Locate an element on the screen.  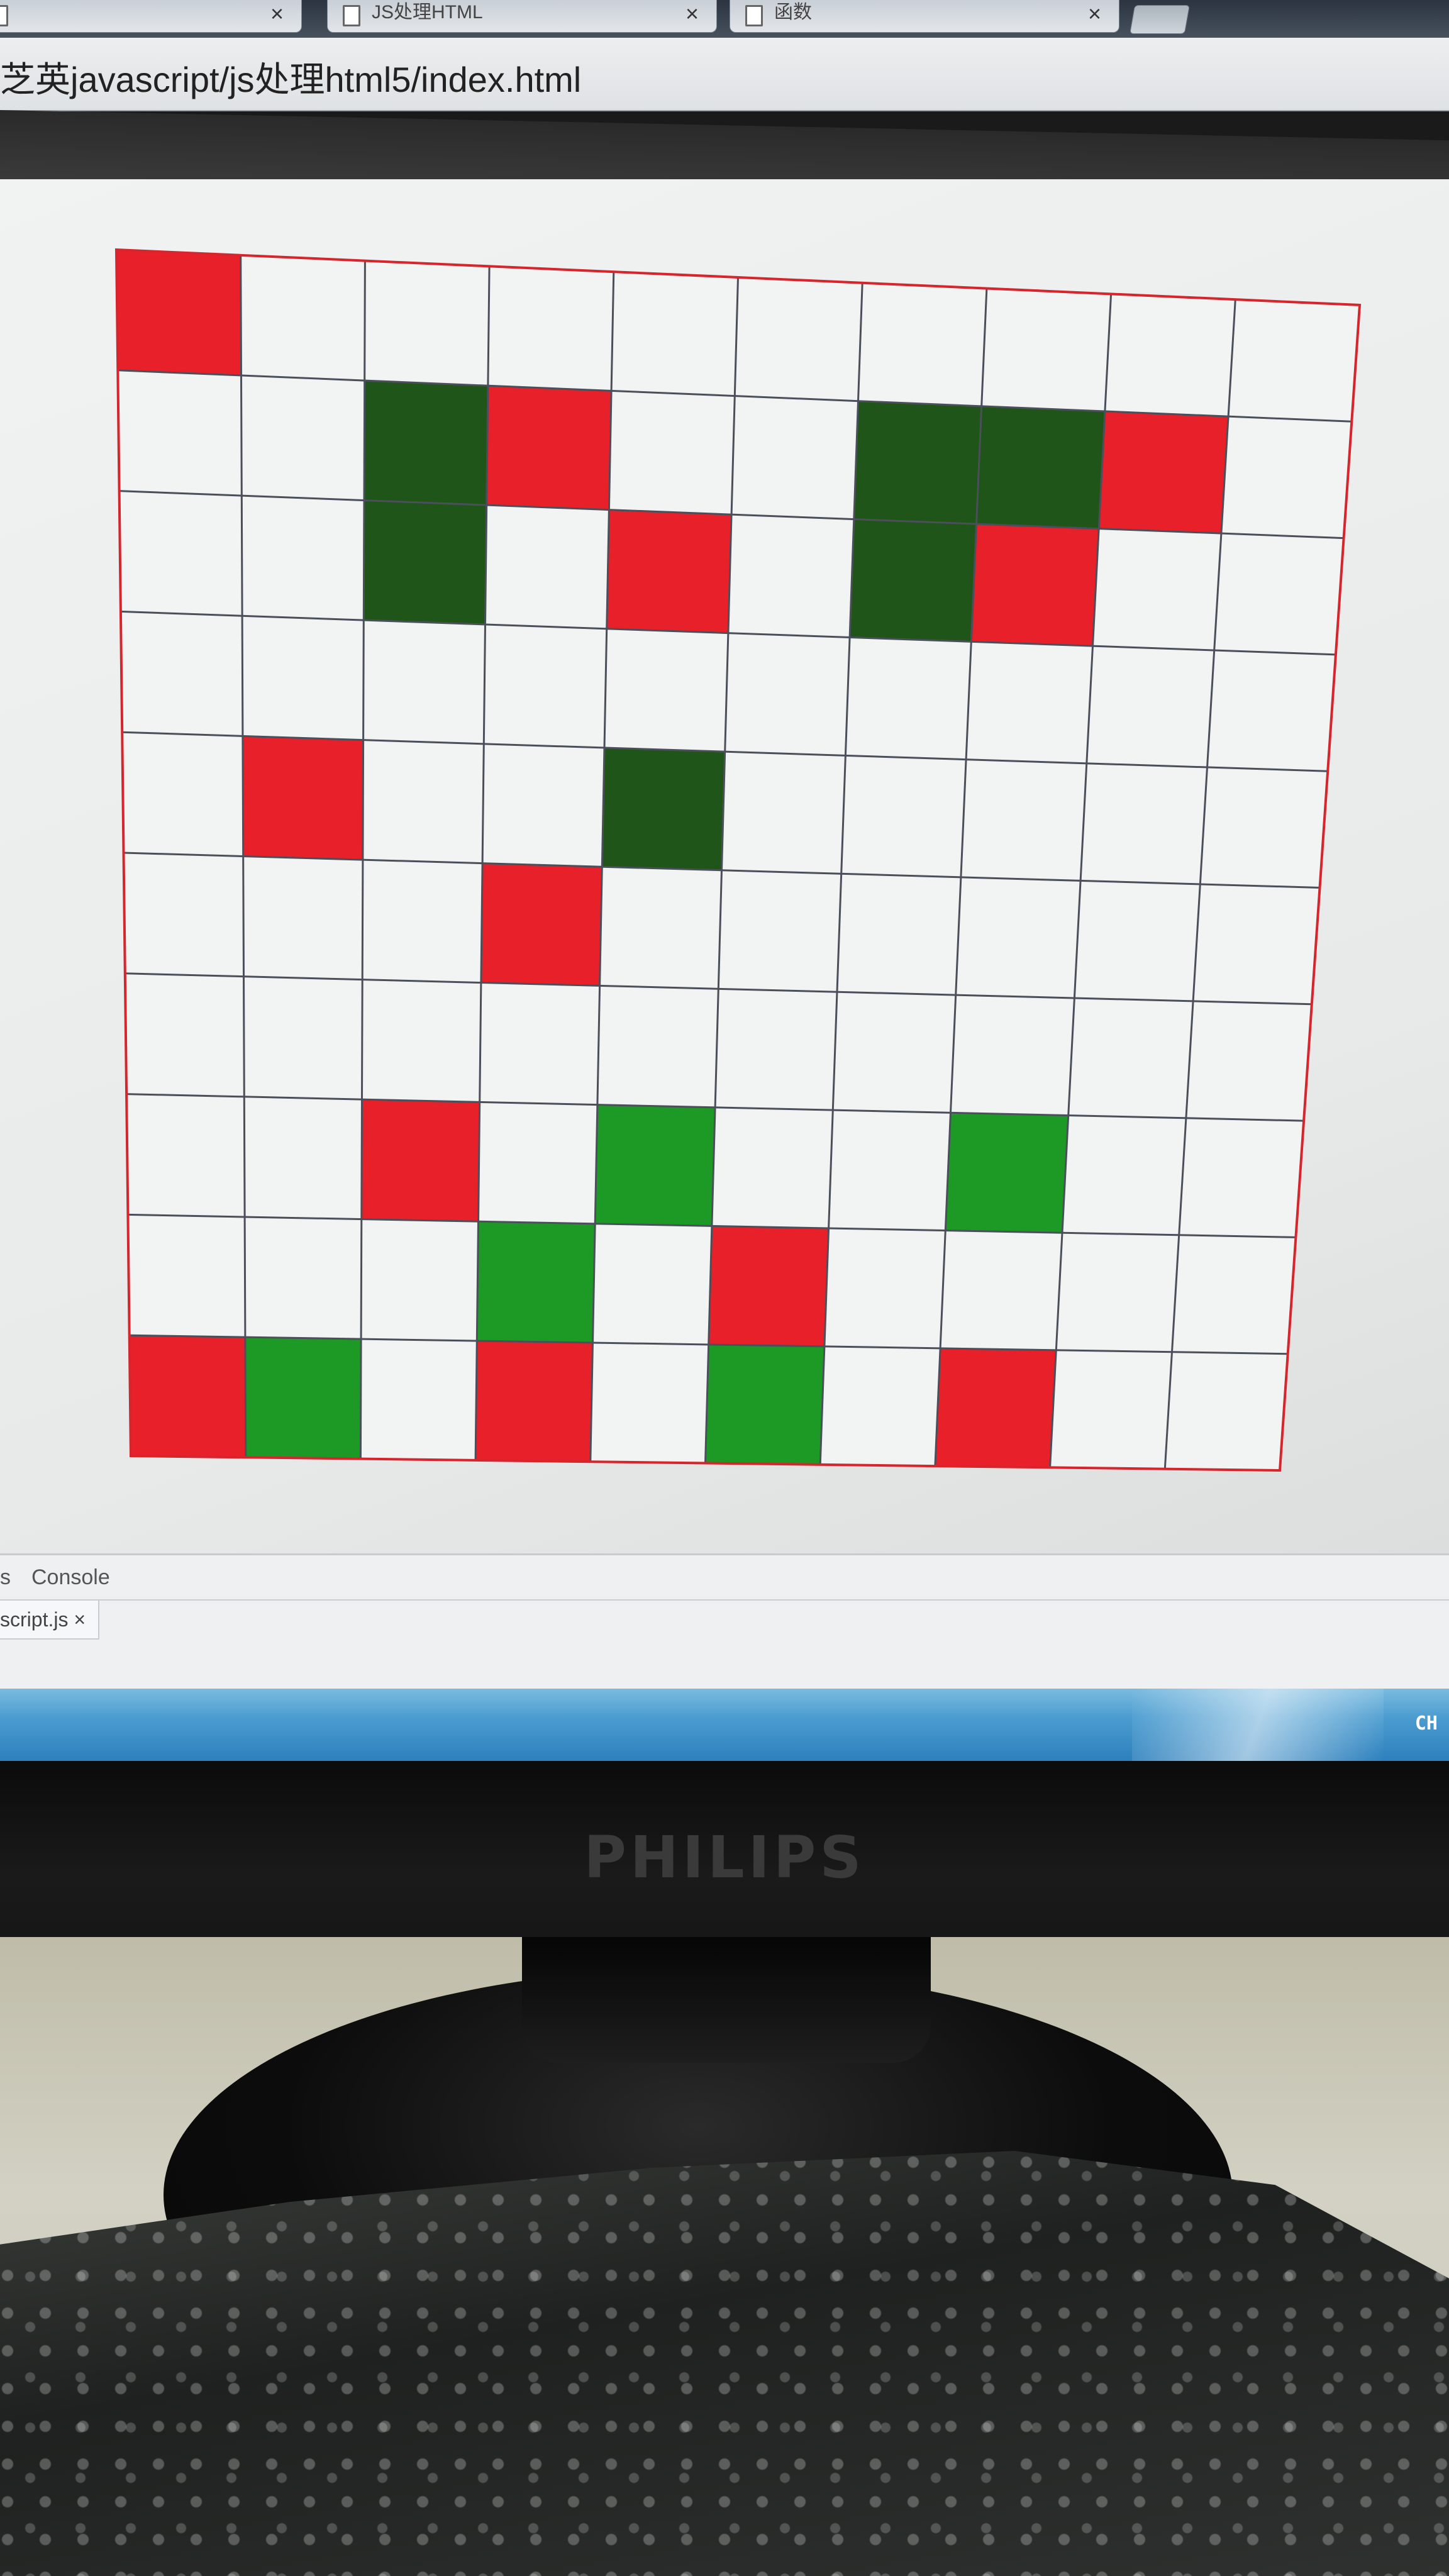
devtools-panel: s Console script.js × is located at coordinates (724, 1621).